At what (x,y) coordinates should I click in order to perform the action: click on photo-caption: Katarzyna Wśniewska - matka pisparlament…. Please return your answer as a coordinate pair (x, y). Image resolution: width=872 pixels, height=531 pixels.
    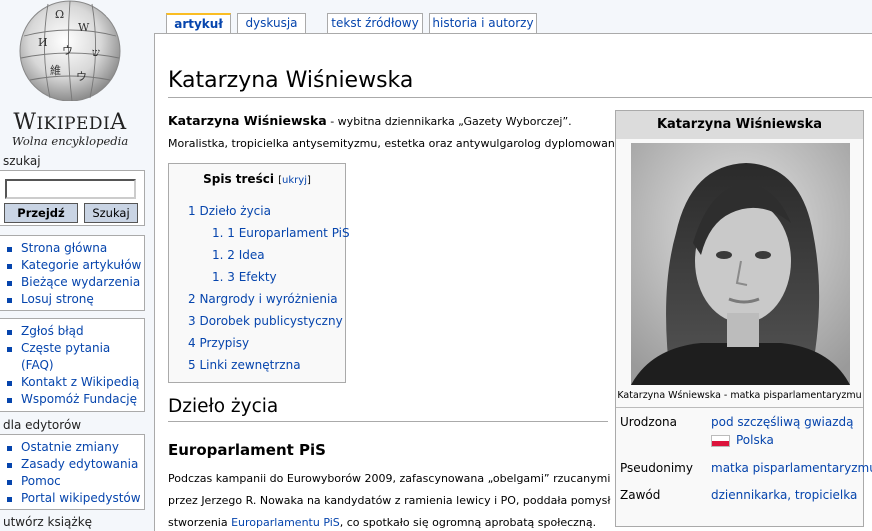
    Looking at the image, I should click on (739, 395).